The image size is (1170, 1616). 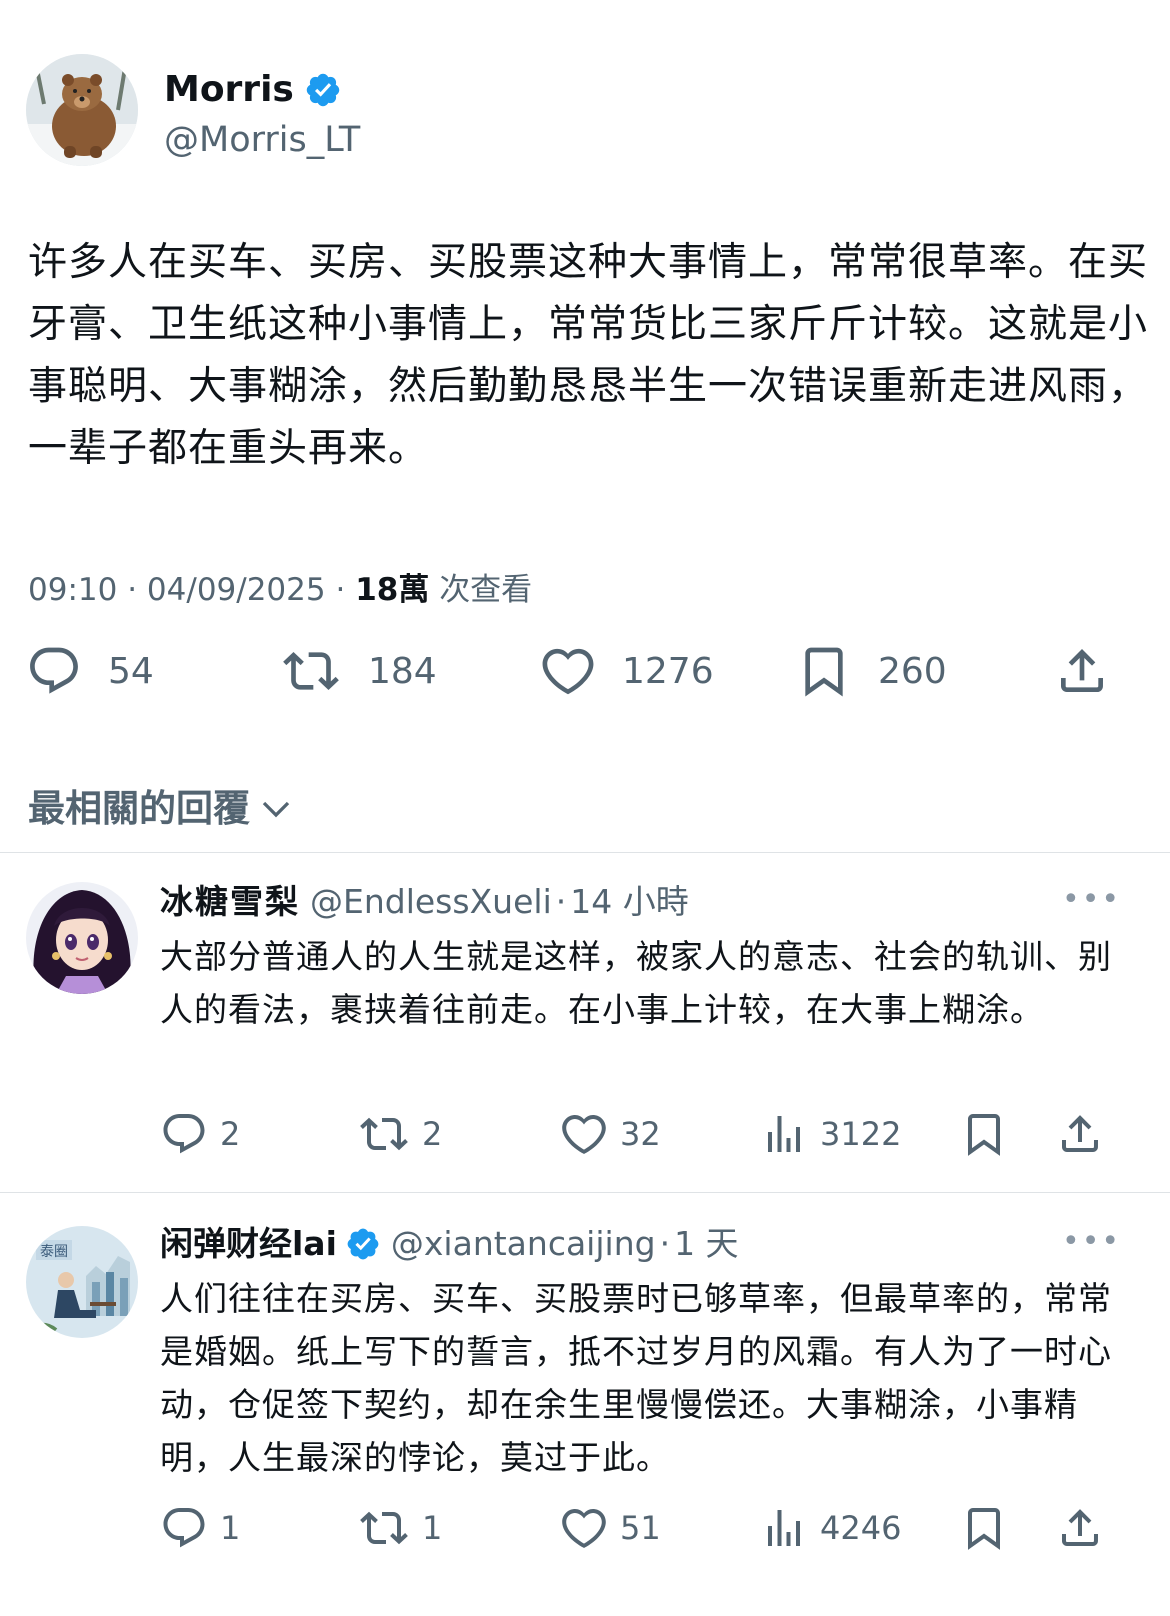 I want to click on author-name: Morris, so click(x=253, y=90).